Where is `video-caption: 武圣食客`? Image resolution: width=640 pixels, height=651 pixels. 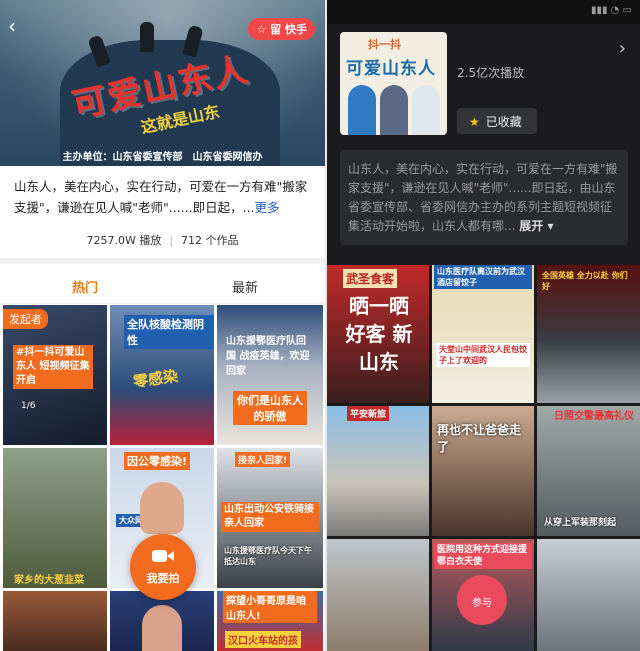 video-caption: 武圣食客 is located at coordinates (370, 278).